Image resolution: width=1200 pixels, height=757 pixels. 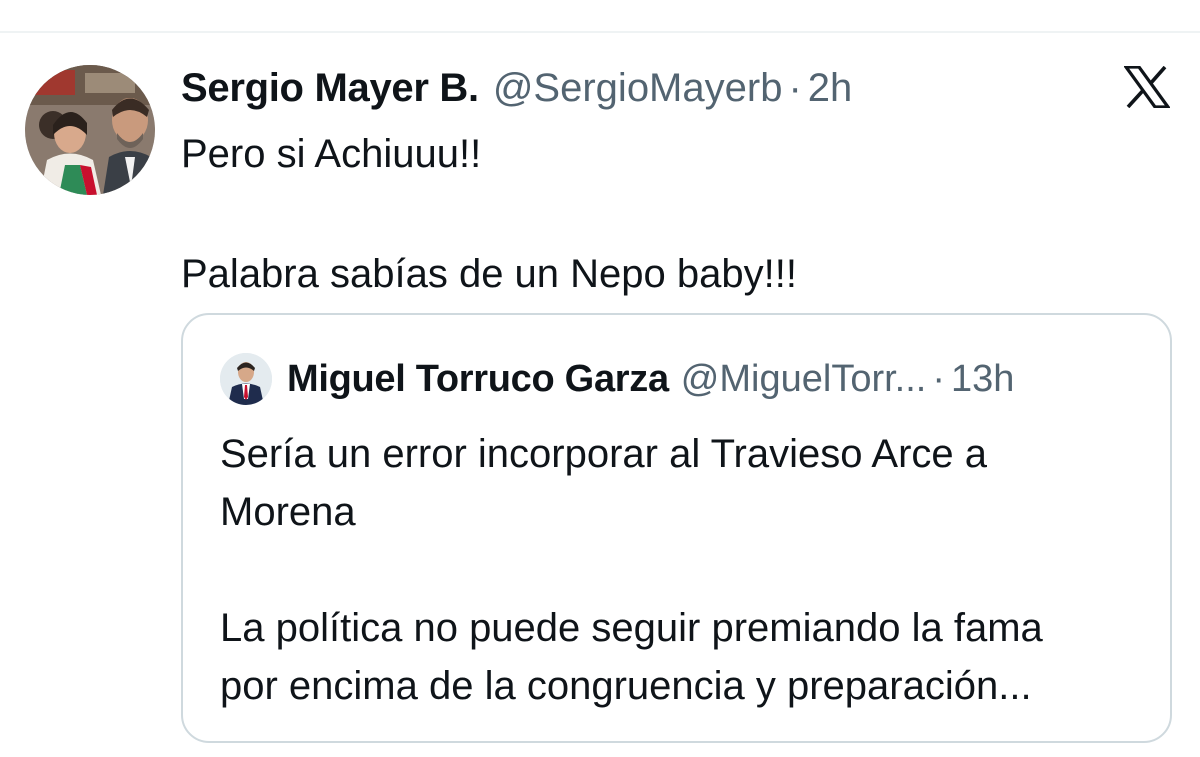 I want to click on author-handle: @SergioMayerb, so click(x=638, y=88).